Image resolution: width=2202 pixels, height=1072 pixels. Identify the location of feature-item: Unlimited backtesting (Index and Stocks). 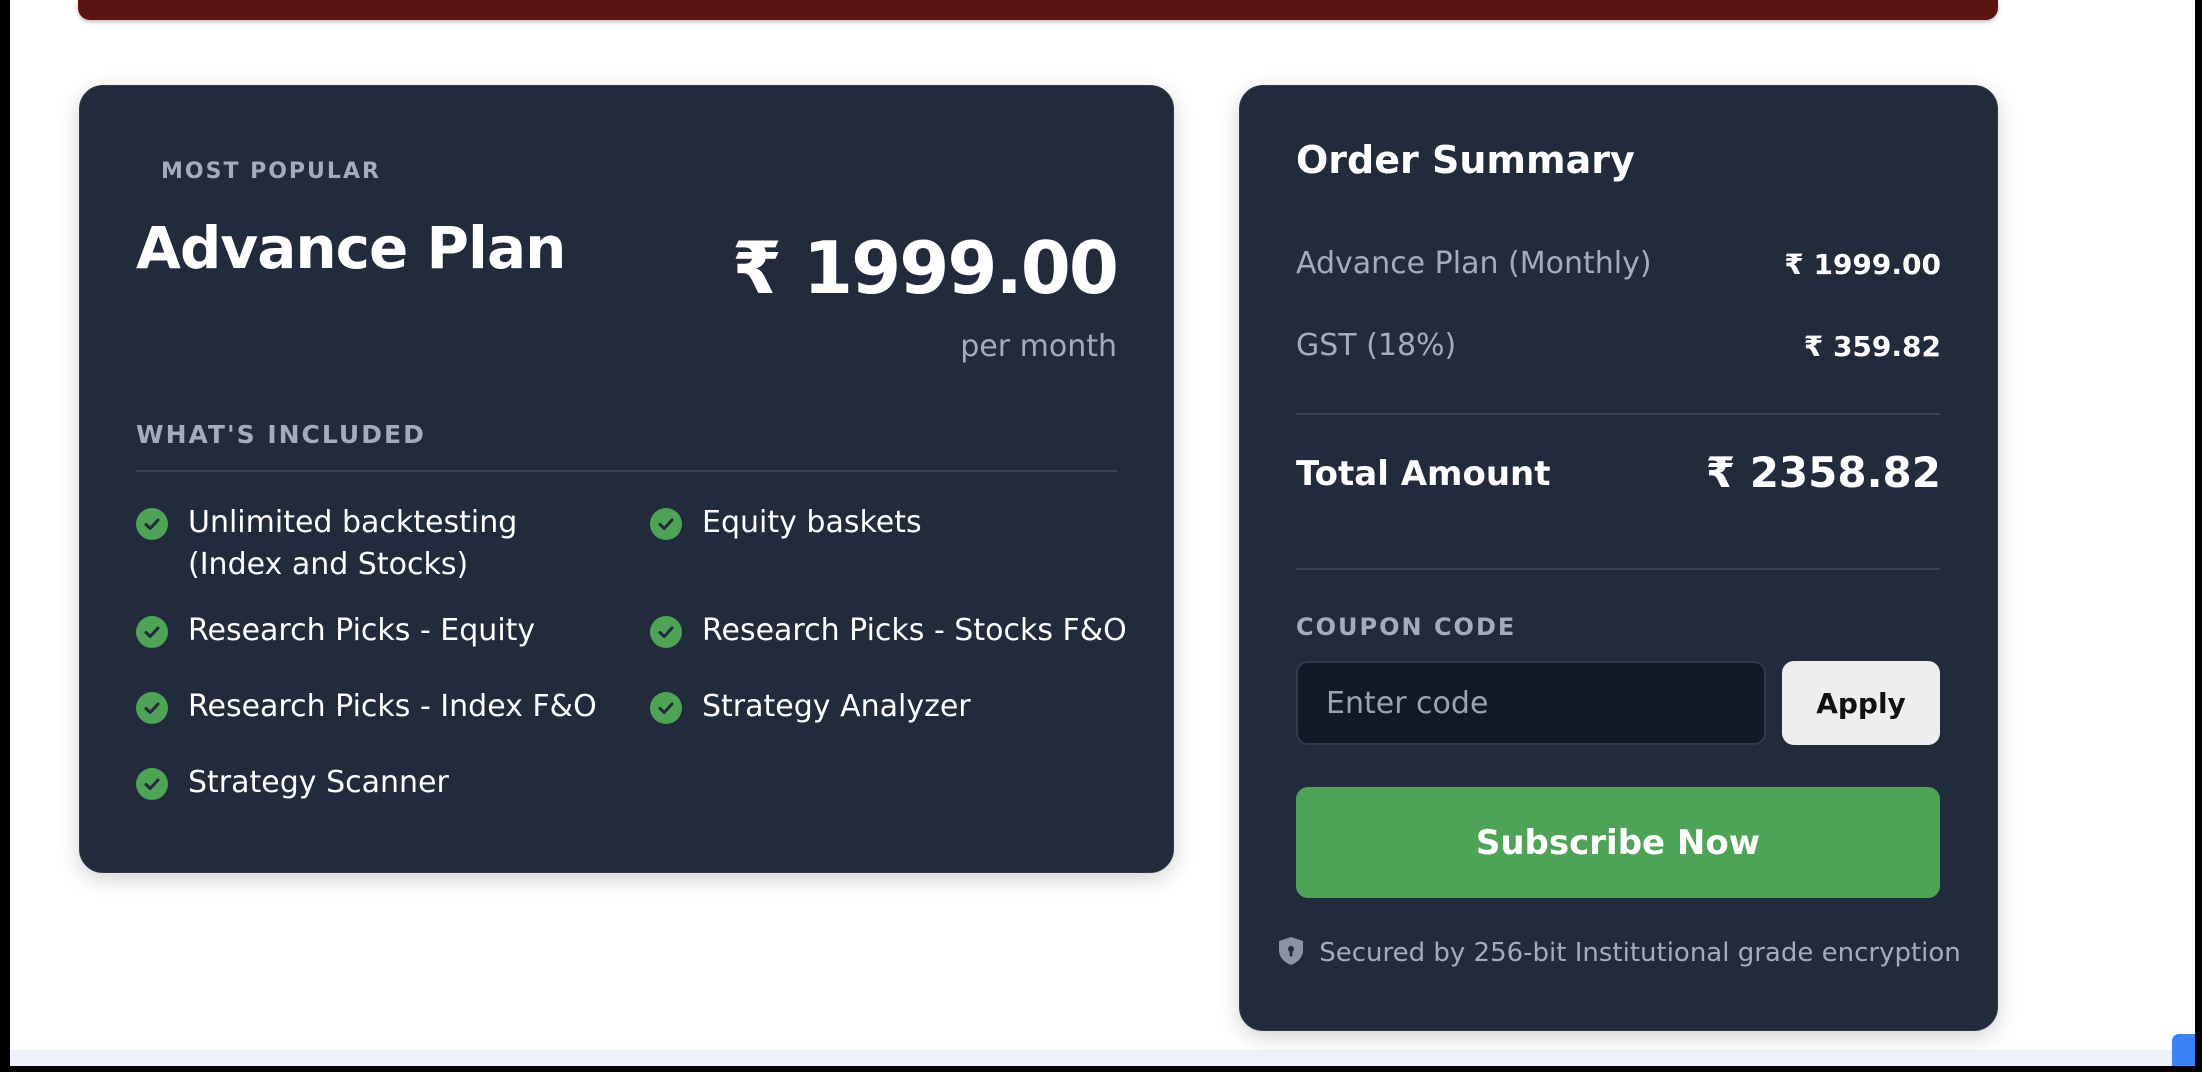
(346, 544).